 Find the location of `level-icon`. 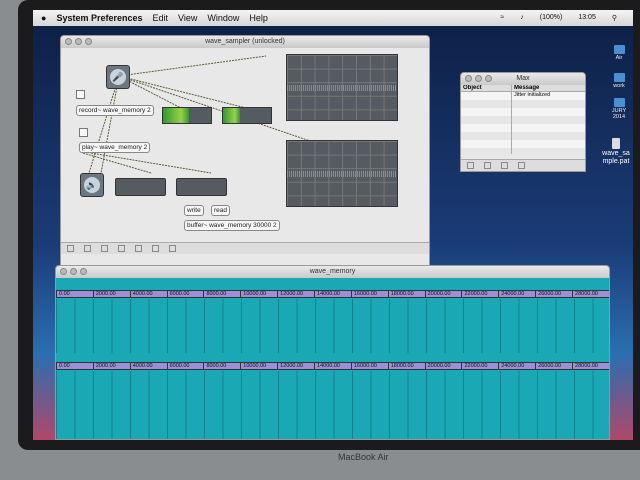

level-icon is located at coordinates (504, 165).